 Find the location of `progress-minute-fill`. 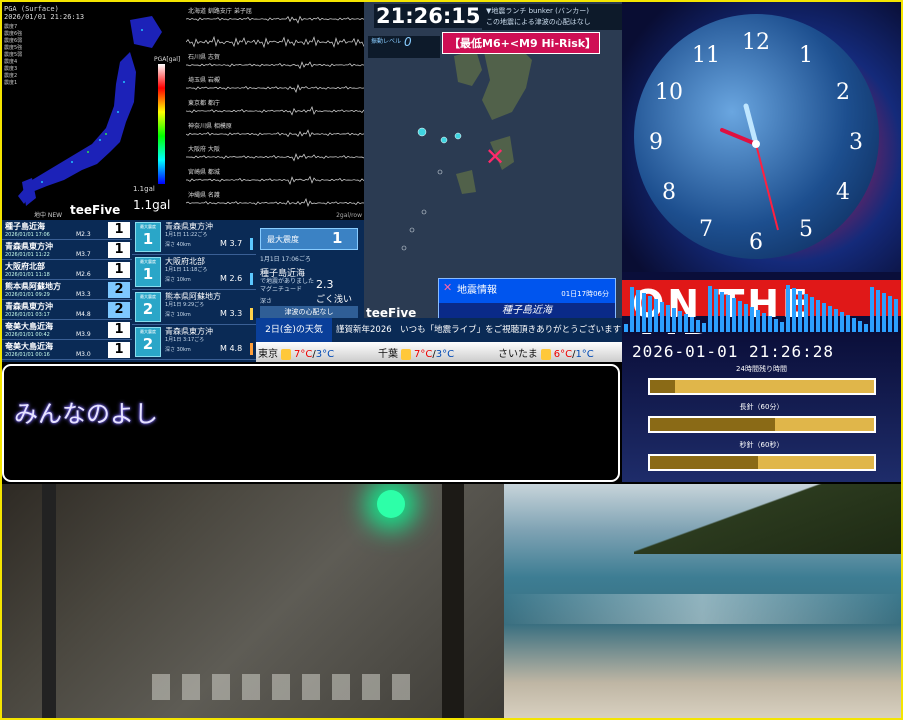

progress-minute-fill is located at coordinates (713, 424).